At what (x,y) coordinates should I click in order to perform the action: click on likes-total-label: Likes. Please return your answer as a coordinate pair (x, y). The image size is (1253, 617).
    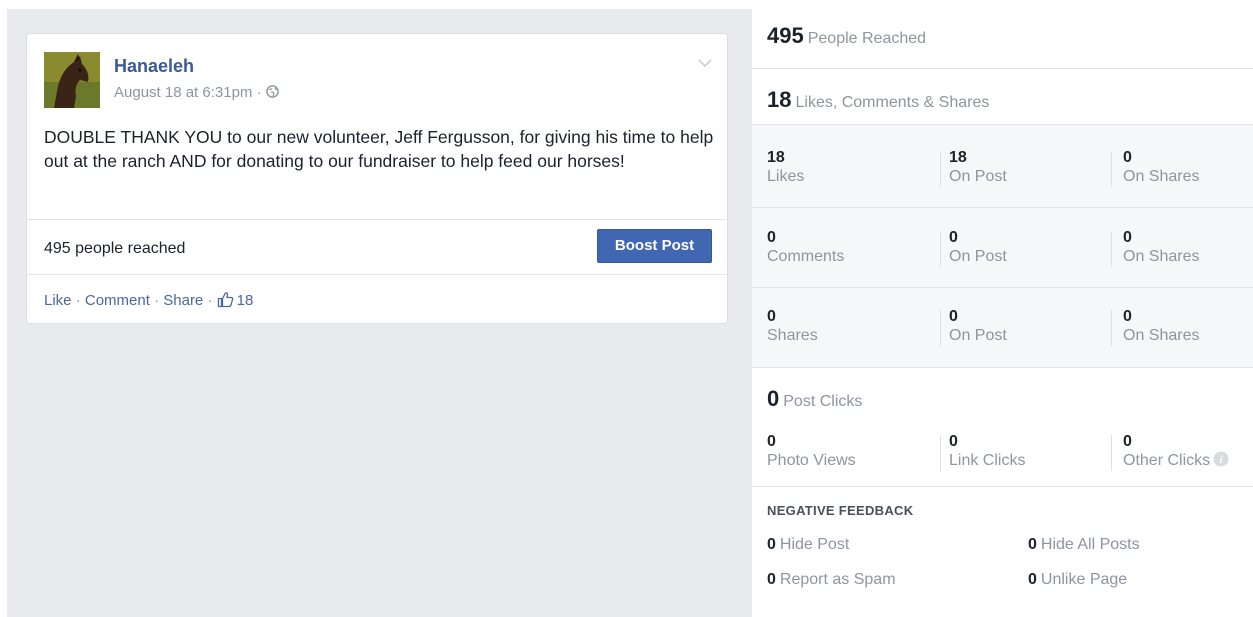
    Looking at the image, I should click on (786, 176).